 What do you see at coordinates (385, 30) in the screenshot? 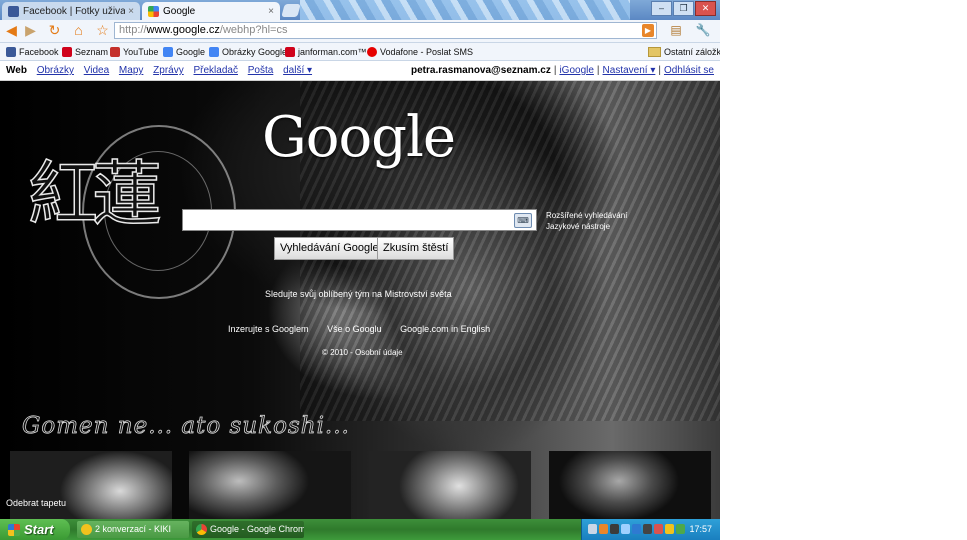
I see `address-bar: http://www.google.cz/webhp?hl=cs ▶` at bounding box center [385, 30].